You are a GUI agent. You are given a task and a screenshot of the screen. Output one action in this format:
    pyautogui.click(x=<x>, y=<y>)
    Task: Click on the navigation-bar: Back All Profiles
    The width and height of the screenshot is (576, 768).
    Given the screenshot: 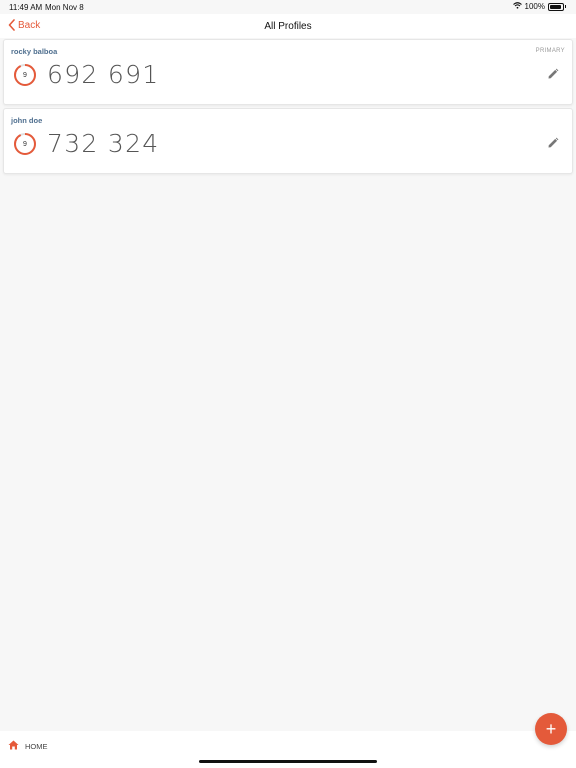 What is the action you would take?
    pyautogui.click(x=288, y=26)
    